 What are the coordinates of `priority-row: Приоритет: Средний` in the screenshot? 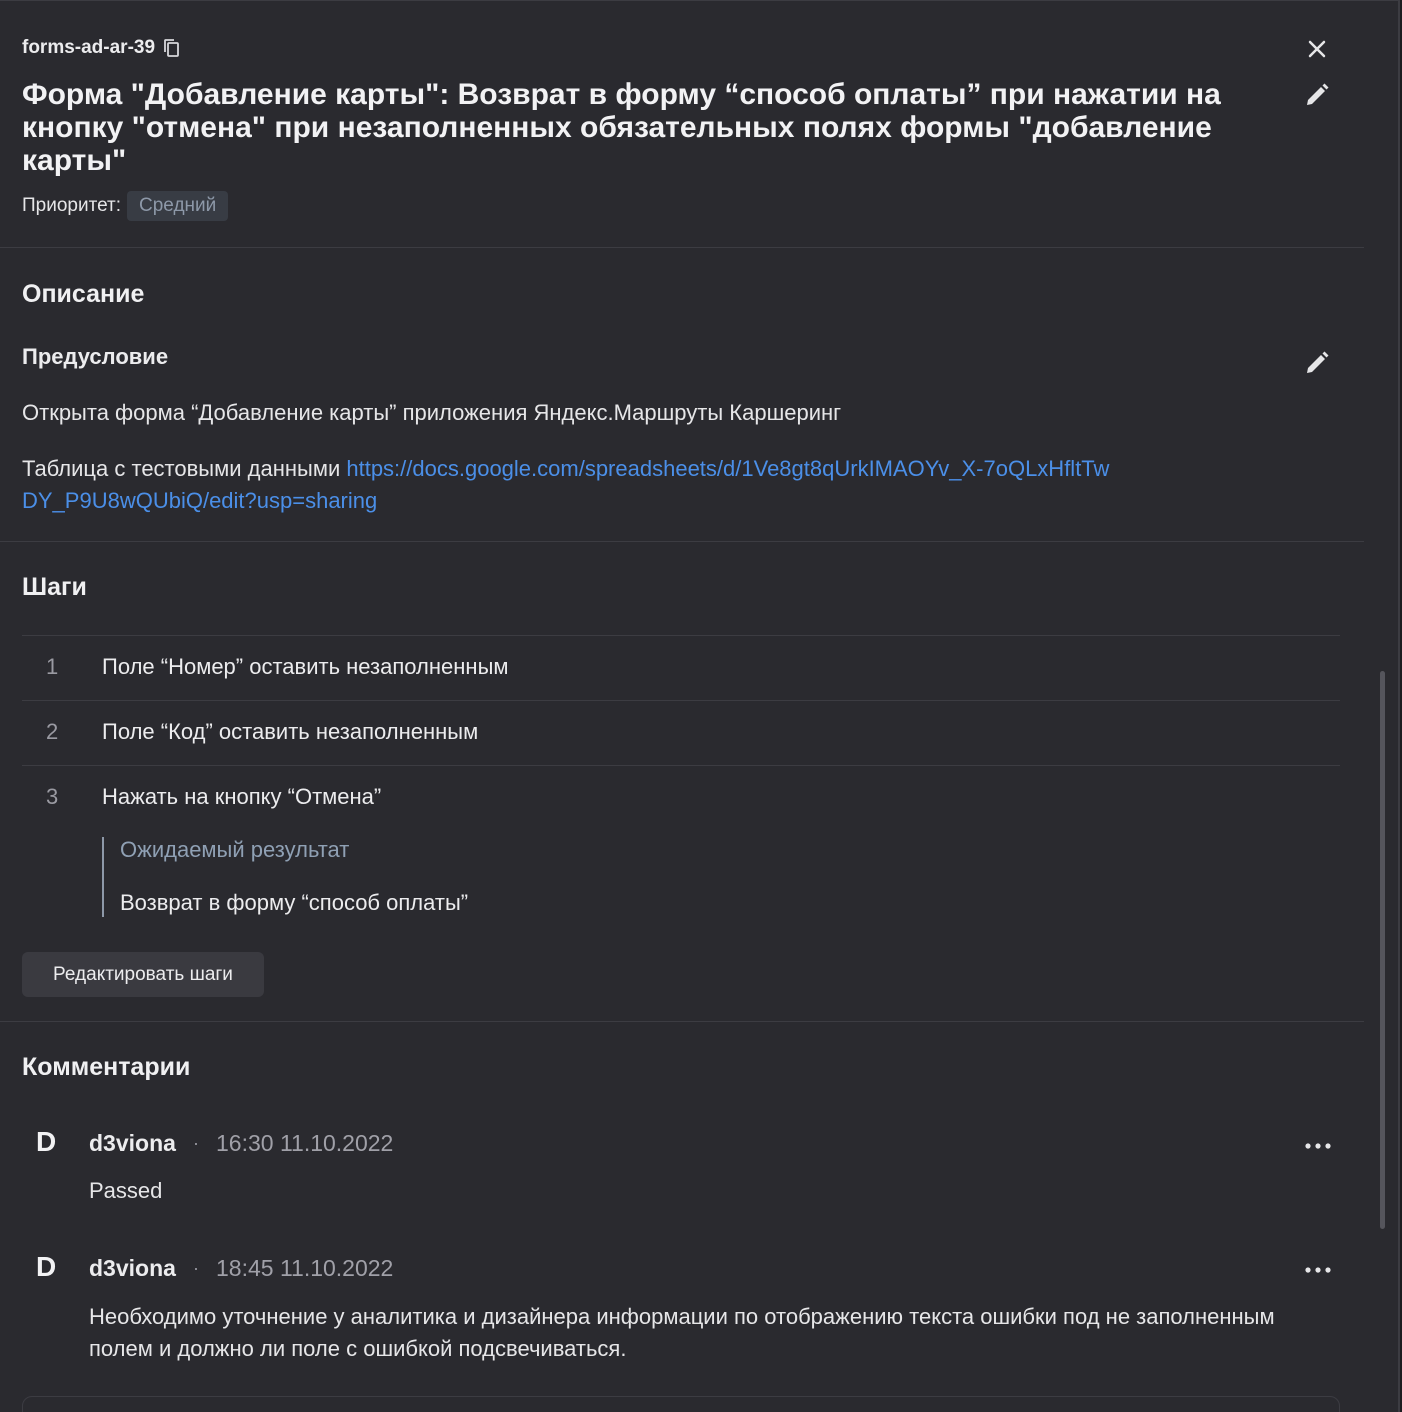 It's located at (125, 206).